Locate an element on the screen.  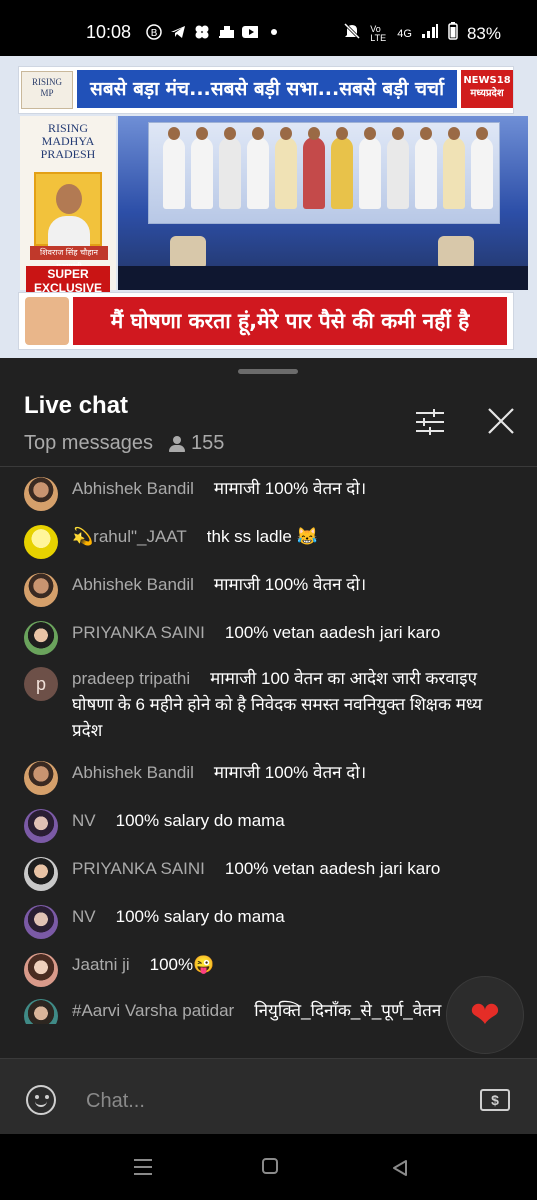
message-author: pradeep tripathi is located at coordinates (131, 678).